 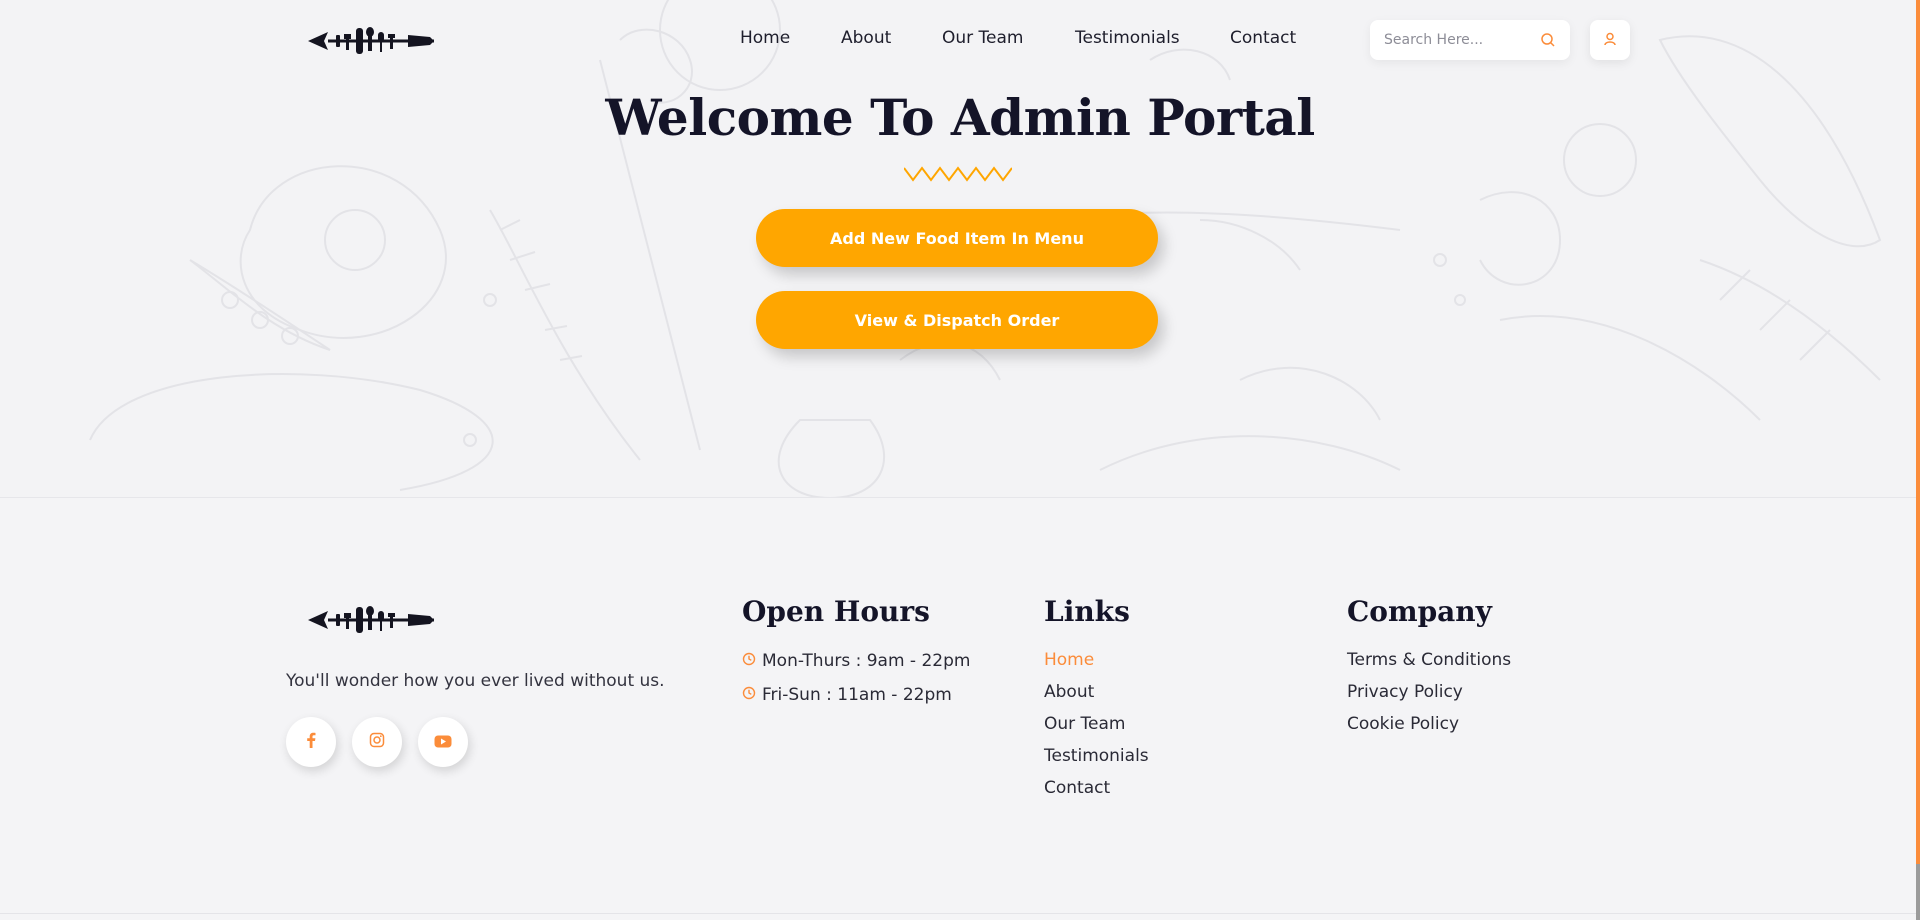 I want to click on instagram-icon, so click(x=377, y=742).